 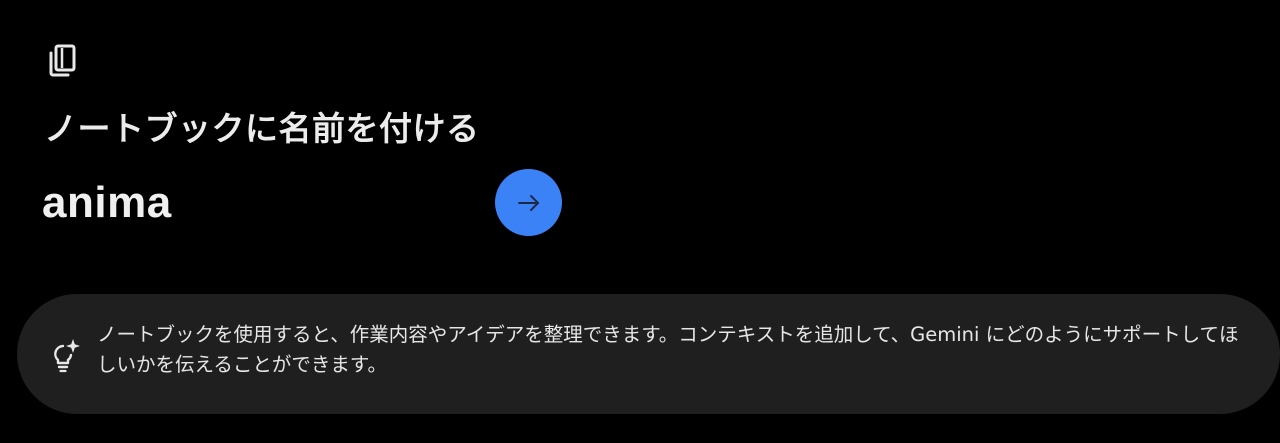 I want to click on submit-button, so click(x=528, y=202).